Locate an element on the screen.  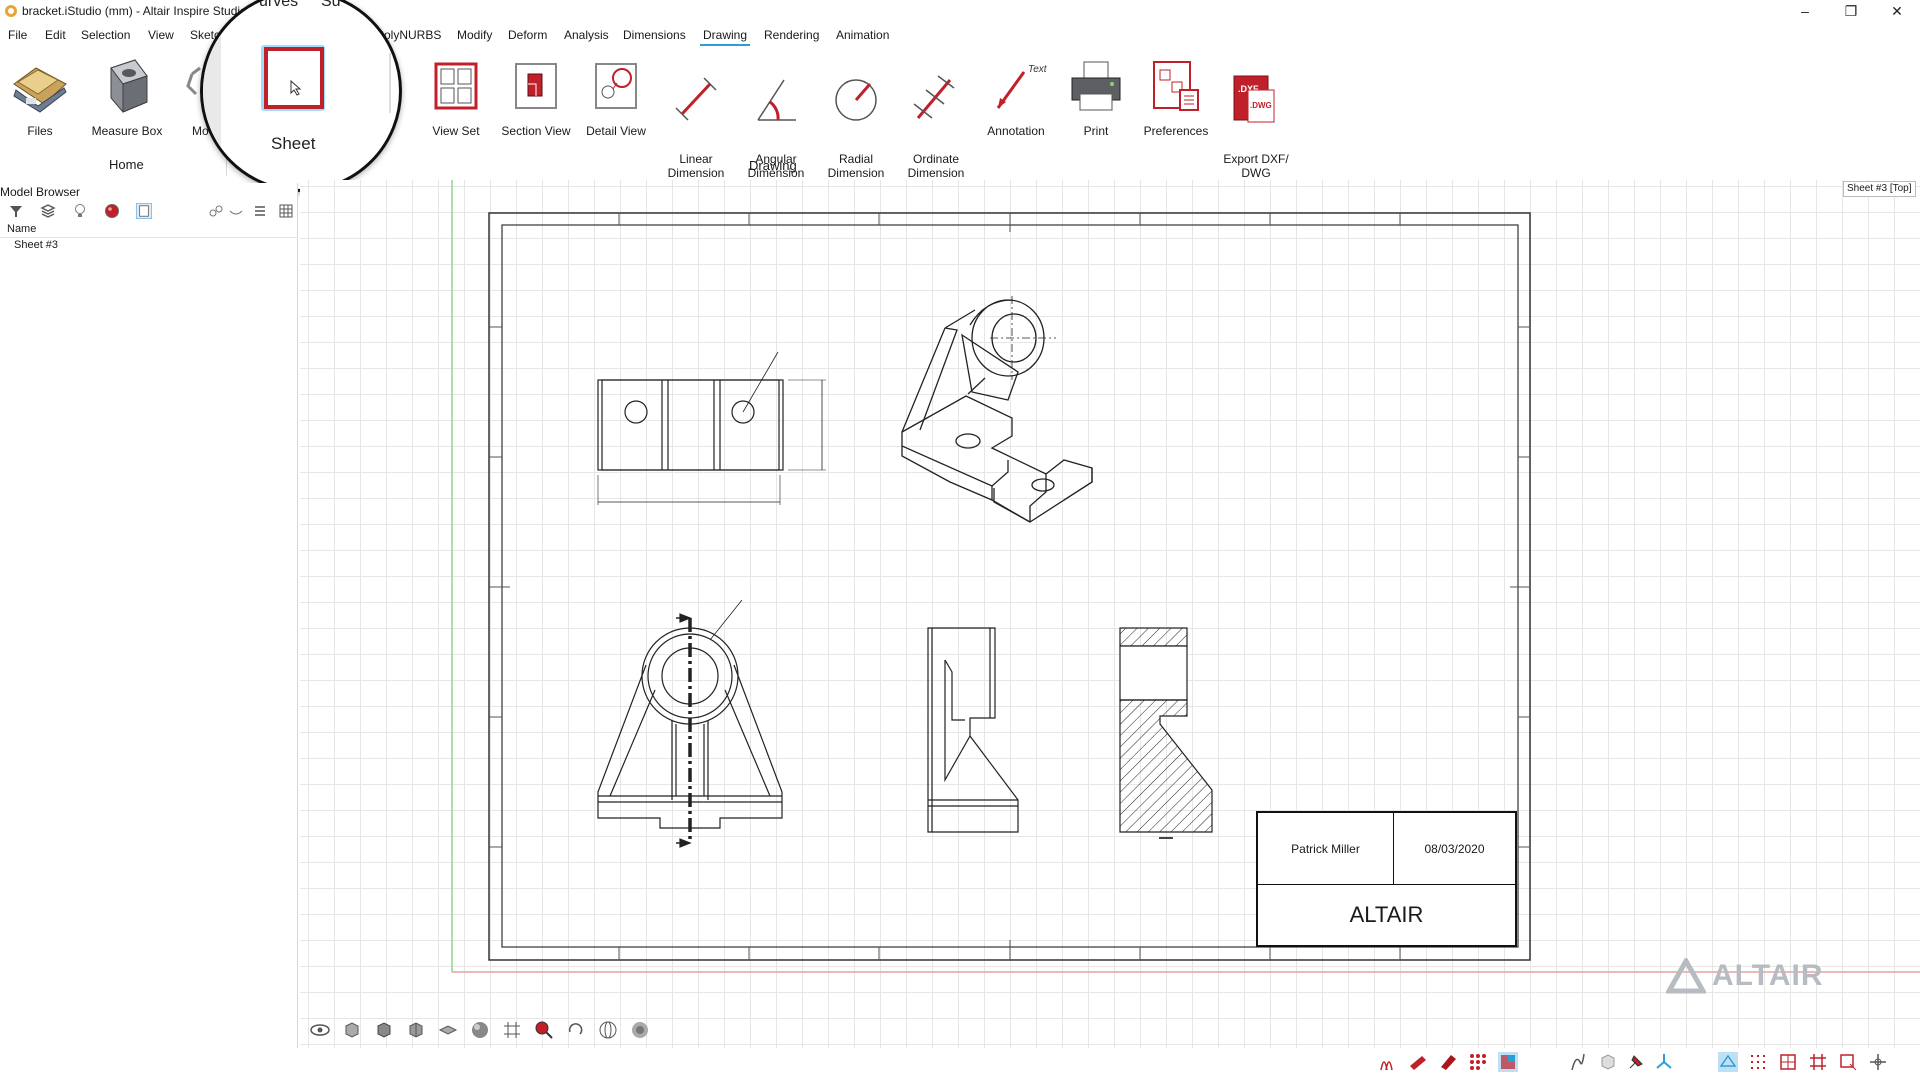
title-block-author: Patrick Miller is located at coordinates (1326, 849).